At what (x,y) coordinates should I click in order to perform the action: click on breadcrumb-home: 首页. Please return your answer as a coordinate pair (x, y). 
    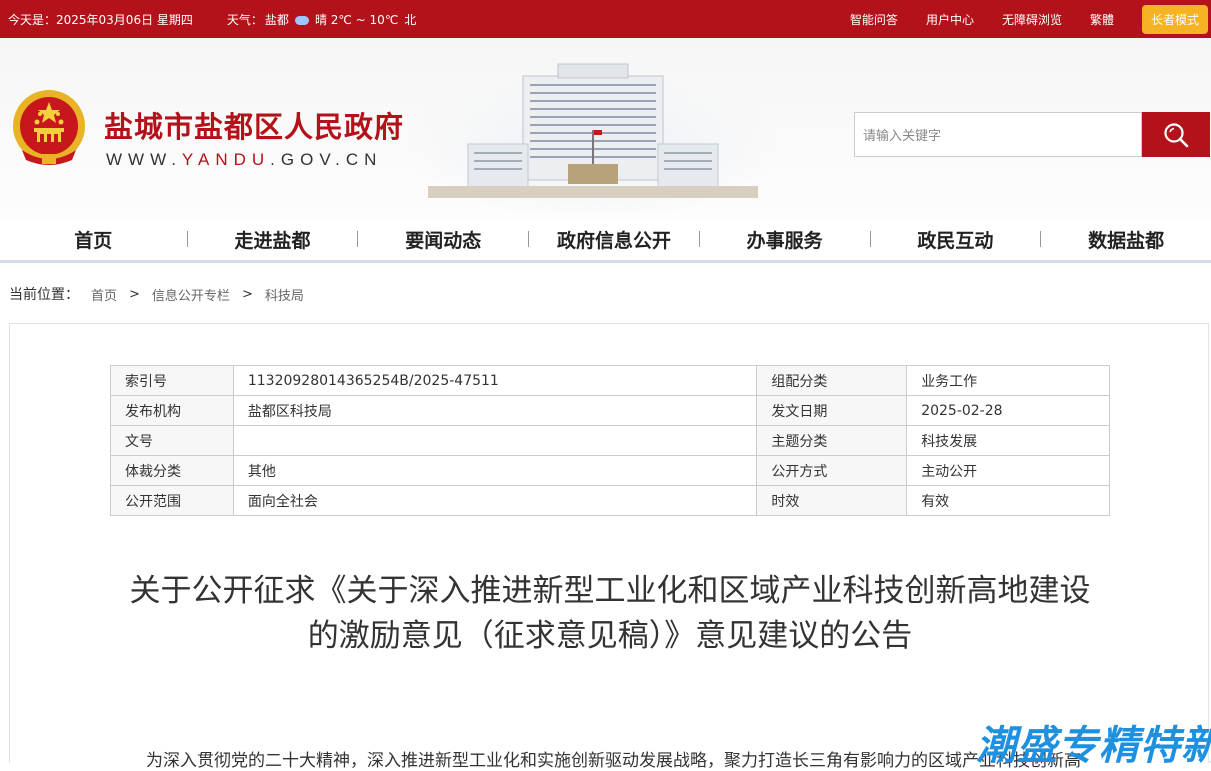
    Looking at the image, I should click on (104, 294).